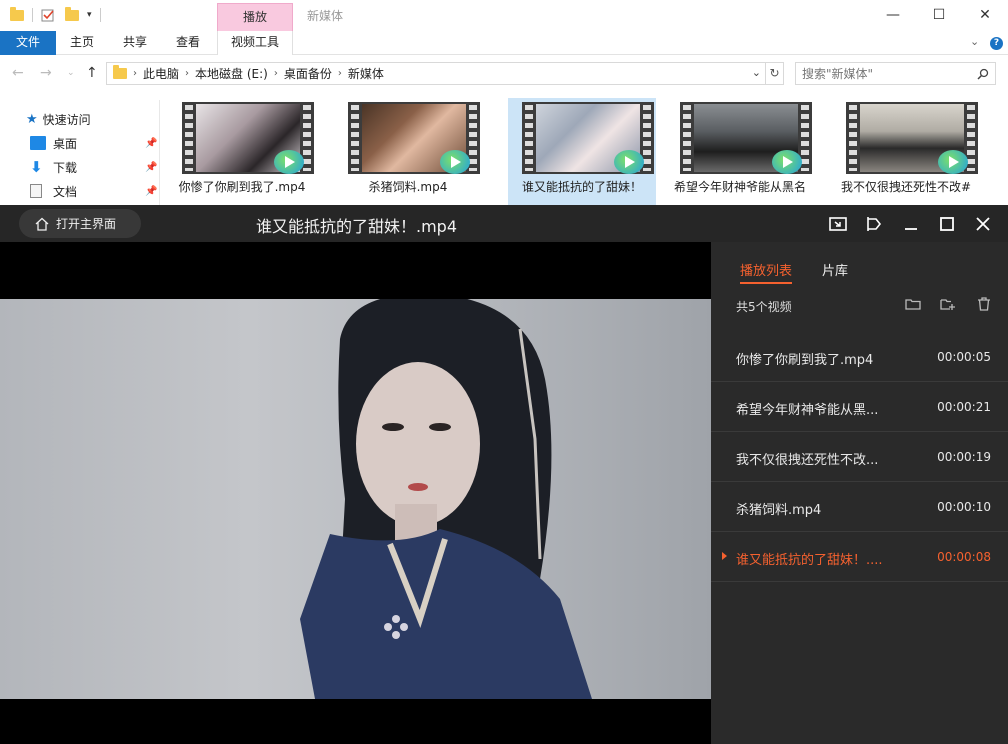 Image resolution: width=1008 pixels, height=744 pixels. I want to click on search-icon, so click(983, 74).